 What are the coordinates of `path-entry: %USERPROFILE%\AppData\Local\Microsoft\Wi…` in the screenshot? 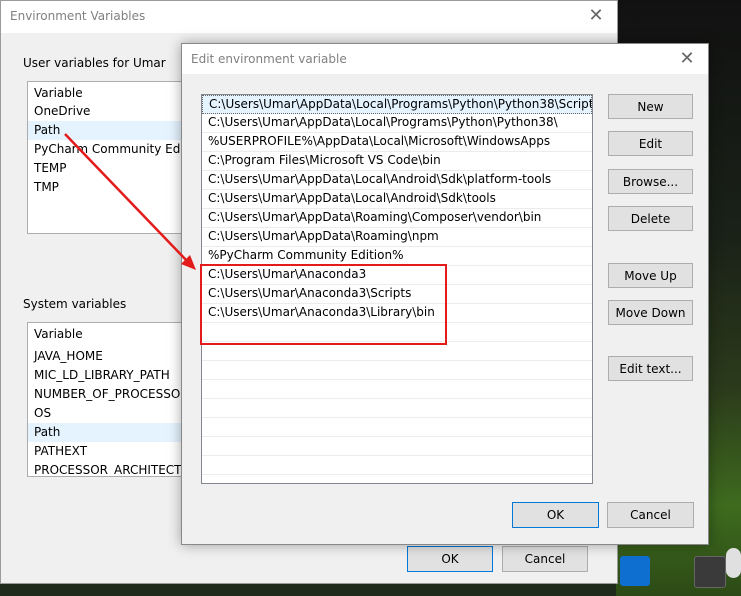 It's located at (397, 142).